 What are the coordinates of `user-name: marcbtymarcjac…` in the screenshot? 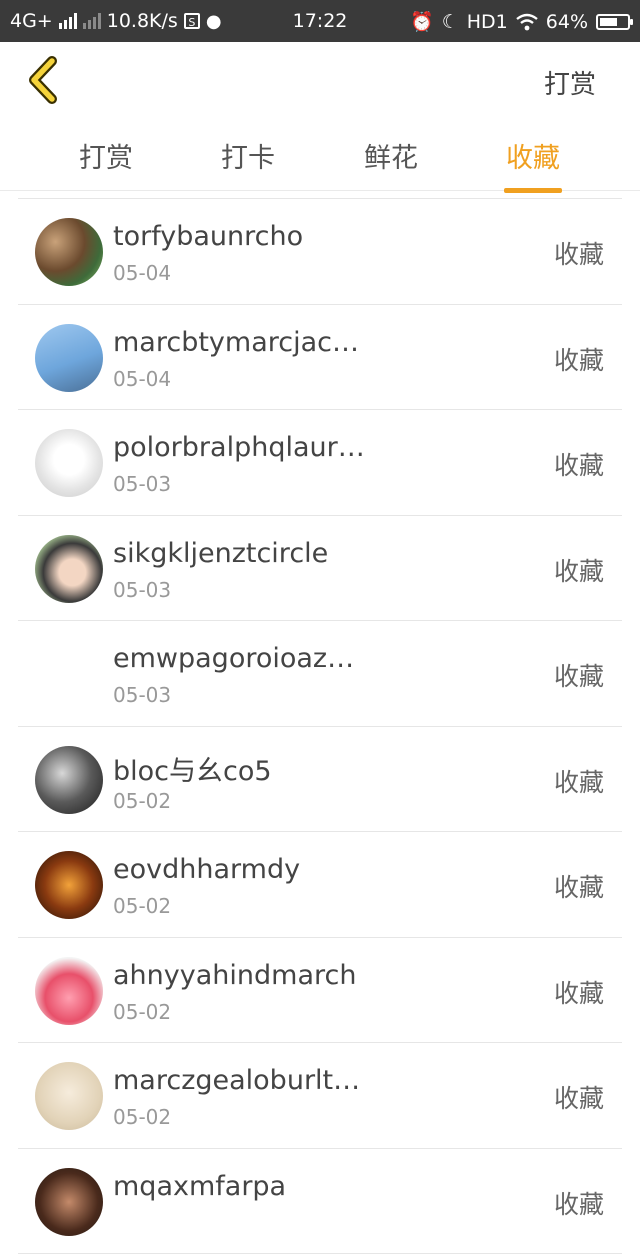 It's located at (236, 342).